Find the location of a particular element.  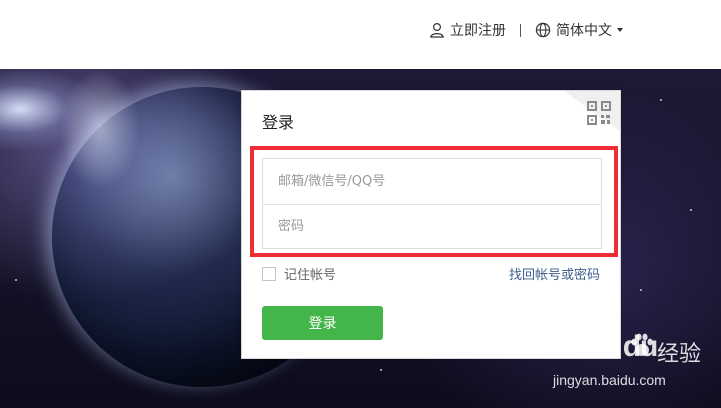

remember-checkbox is located at coordinates (269, 273).